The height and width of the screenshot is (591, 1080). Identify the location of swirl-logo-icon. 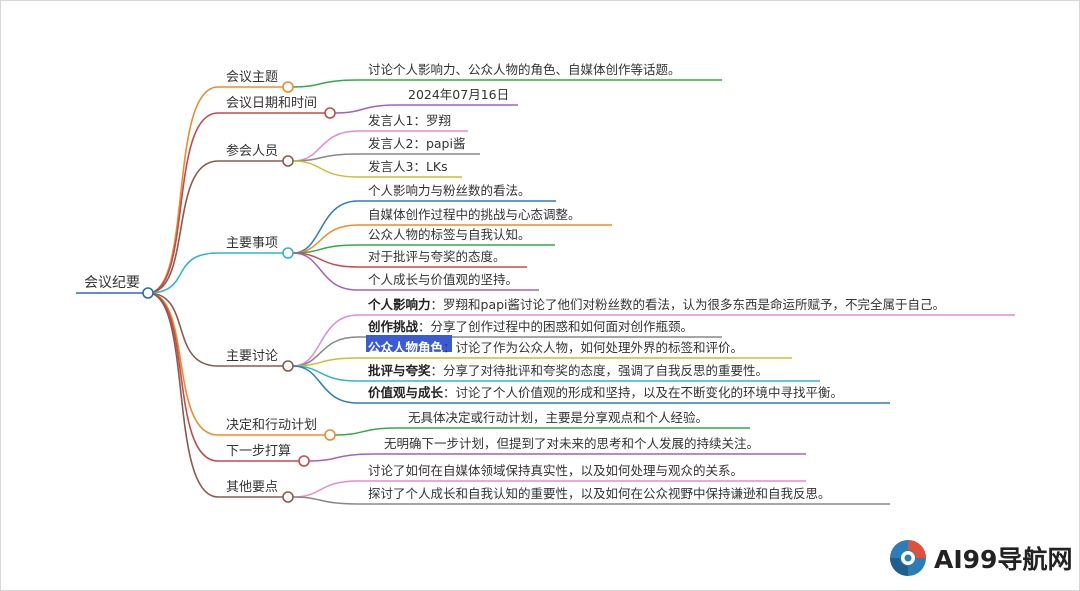
(908, 558).